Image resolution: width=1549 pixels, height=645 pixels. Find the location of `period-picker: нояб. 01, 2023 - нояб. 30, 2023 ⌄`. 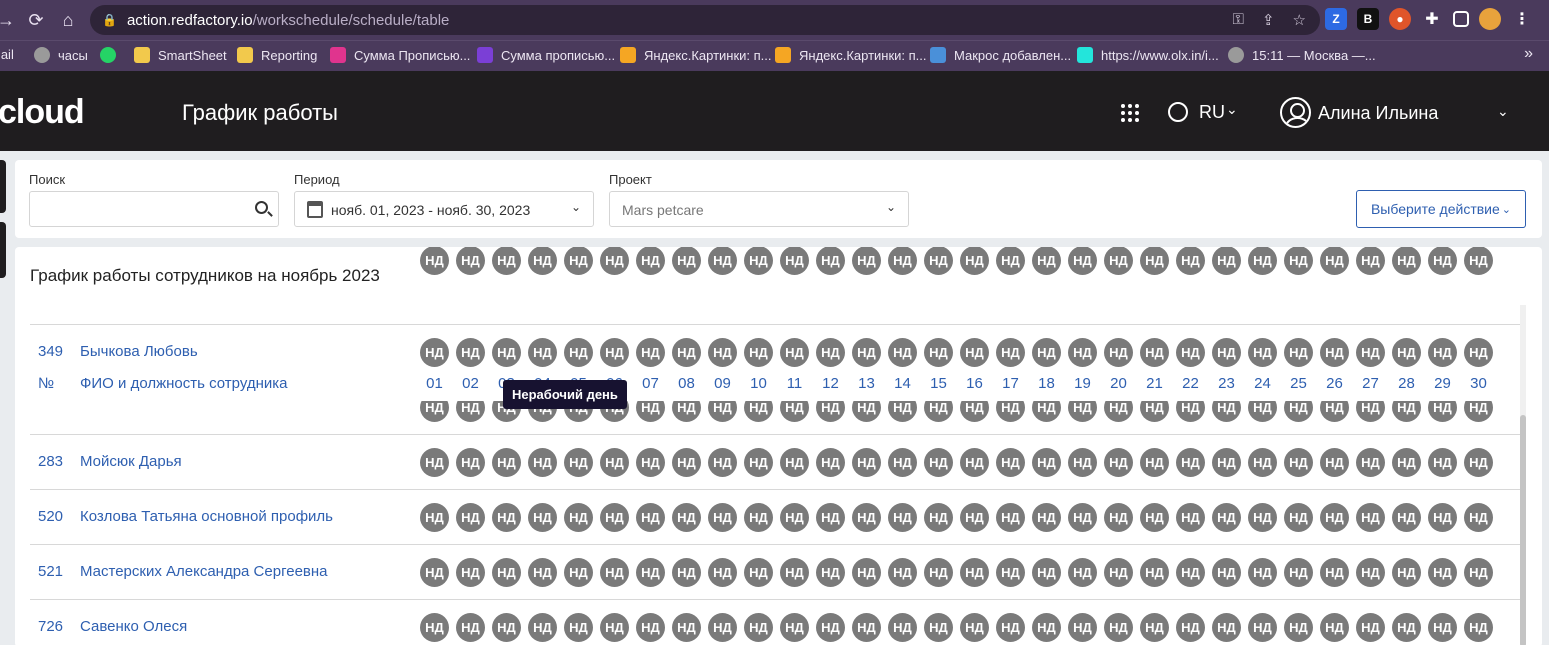

period-picker: нояб. 01, 2023 - нояб. 30, 2023 ⌄ is located at coordinates (444, 209).